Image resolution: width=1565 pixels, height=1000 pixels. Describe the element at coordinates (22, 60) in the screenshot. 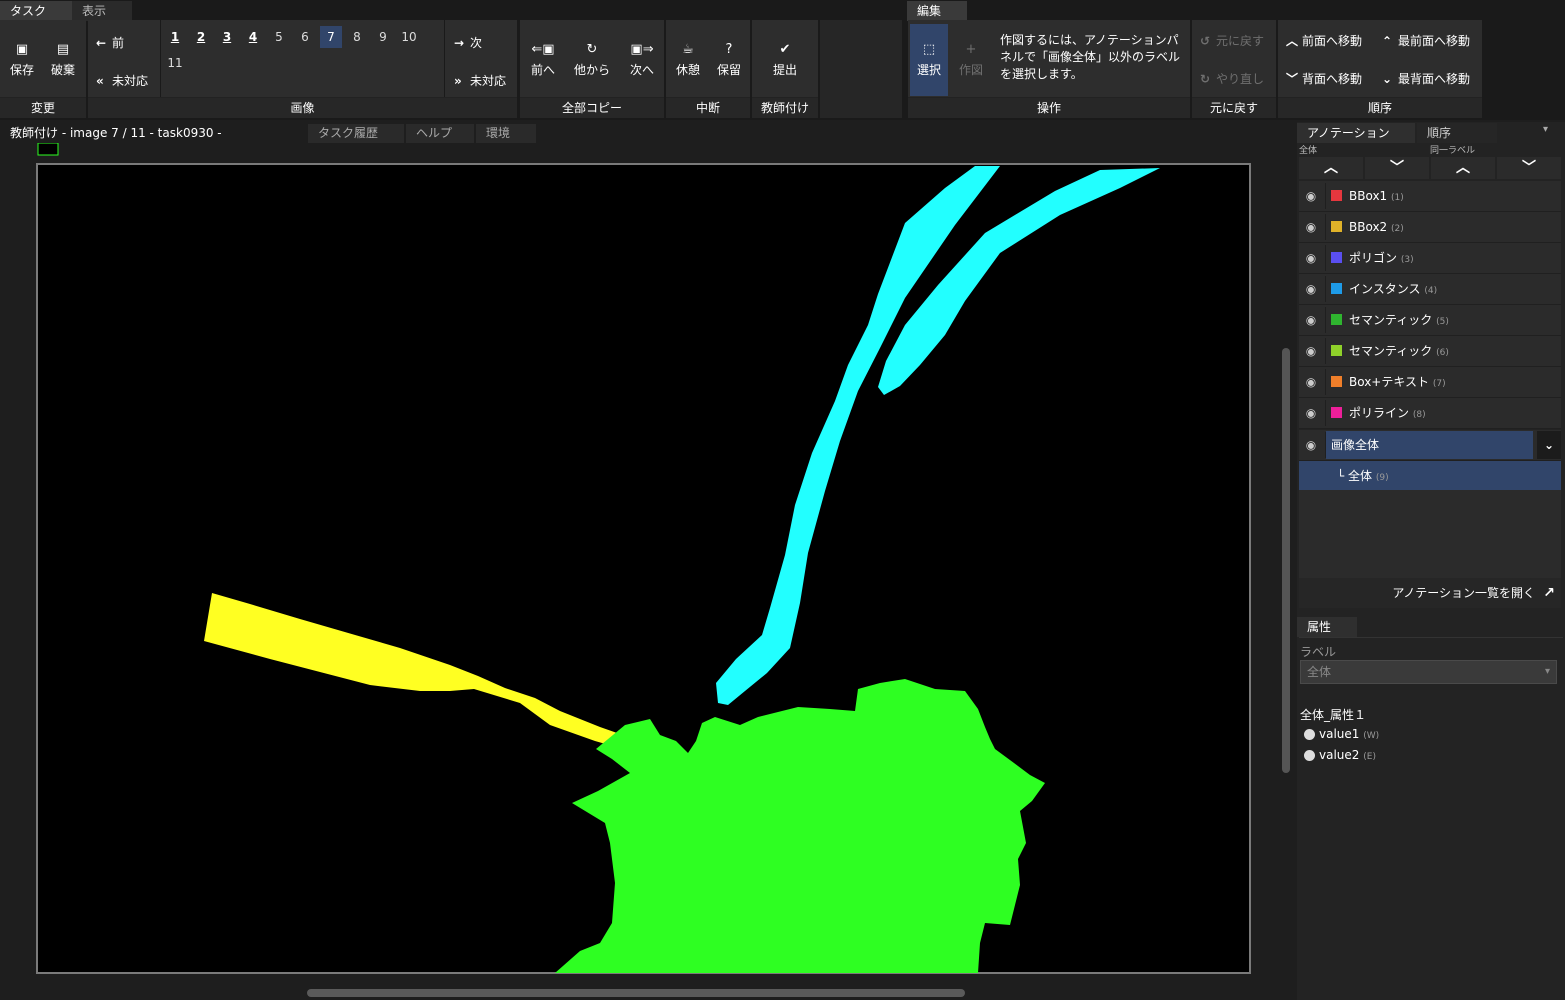

I see `save-button: ▣ 保存` at that location.